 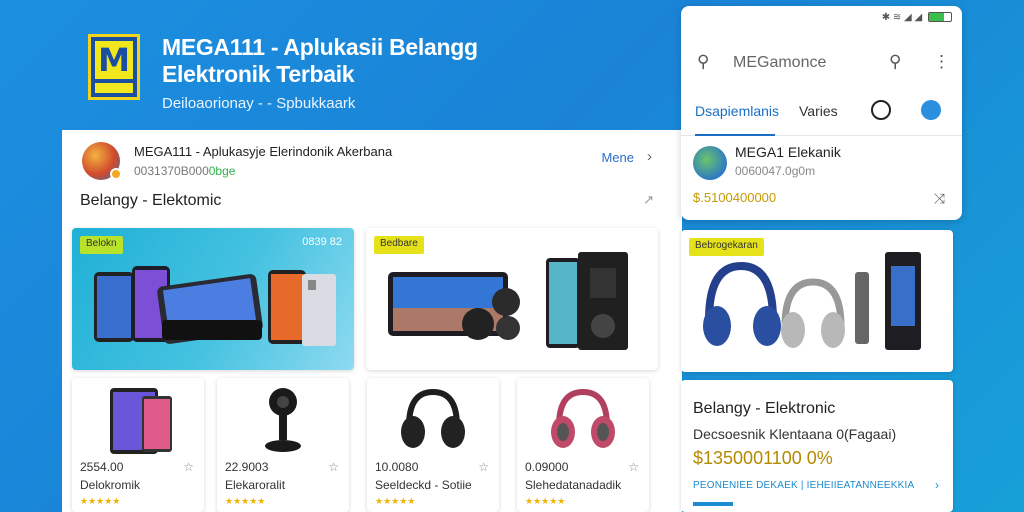 I want to click on camera-thumbnail, so click(x=283, y=420).